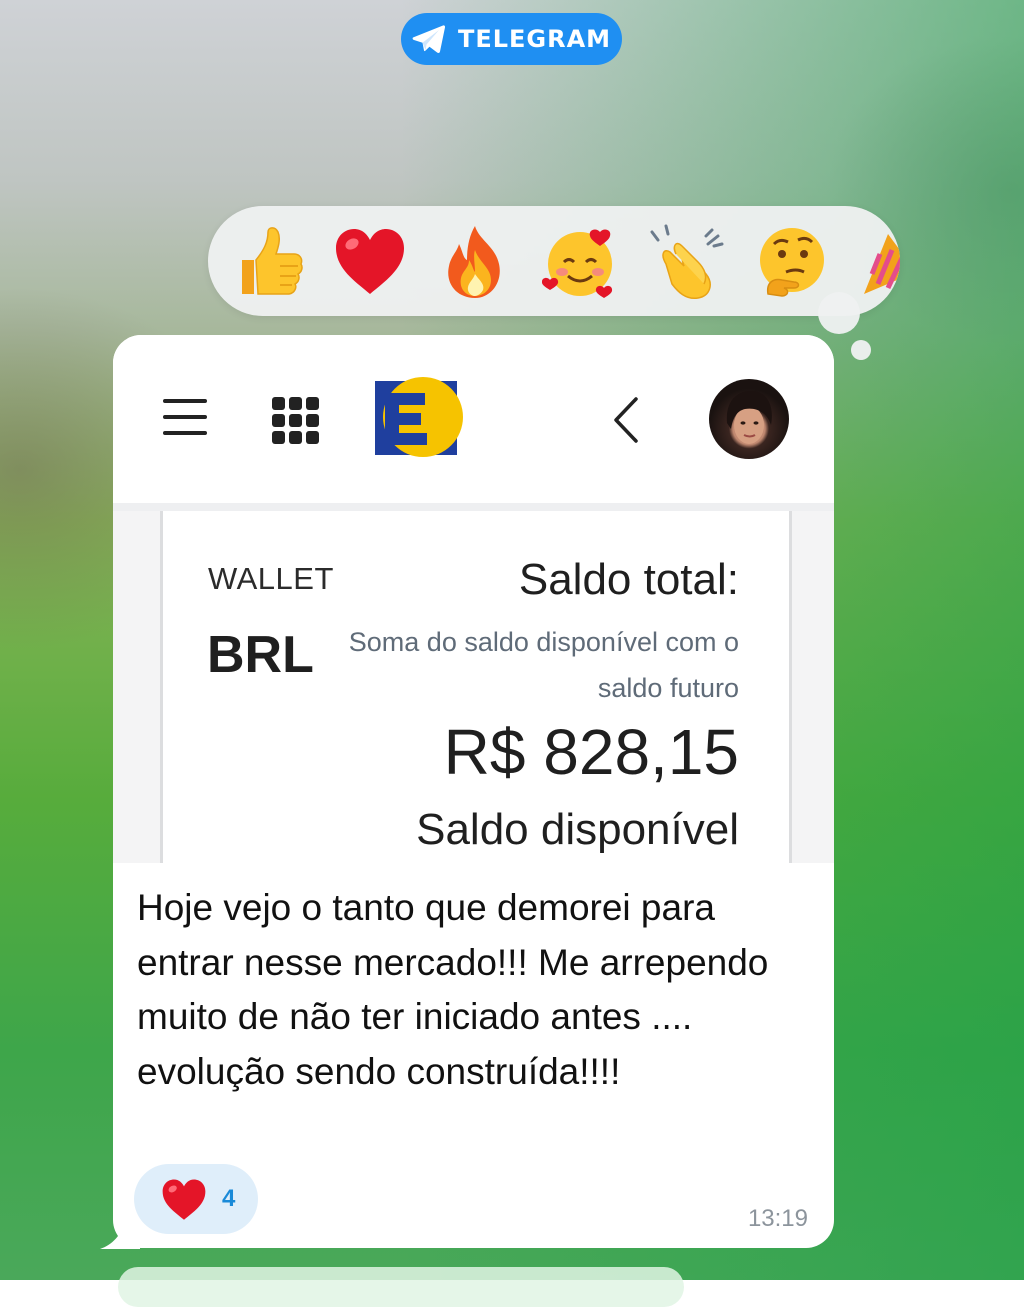 This screenshot has height=1307, width=1024. Describe the element at coordinates (475, 262) in the screenshot. I see `fire-icon` at that location.